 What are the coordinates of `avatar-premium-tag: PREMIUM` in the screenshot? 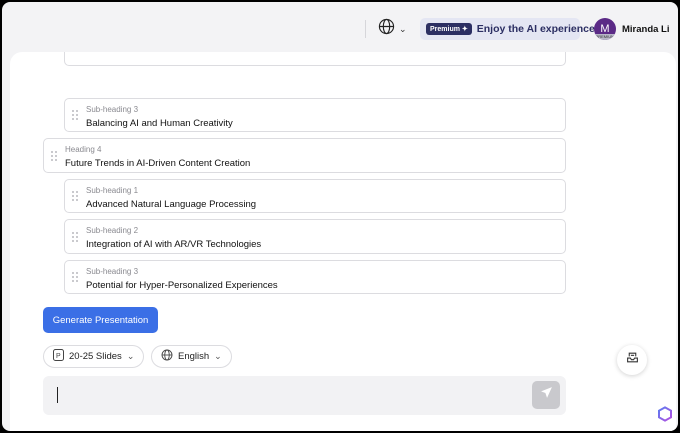 It's located at (605, 37).